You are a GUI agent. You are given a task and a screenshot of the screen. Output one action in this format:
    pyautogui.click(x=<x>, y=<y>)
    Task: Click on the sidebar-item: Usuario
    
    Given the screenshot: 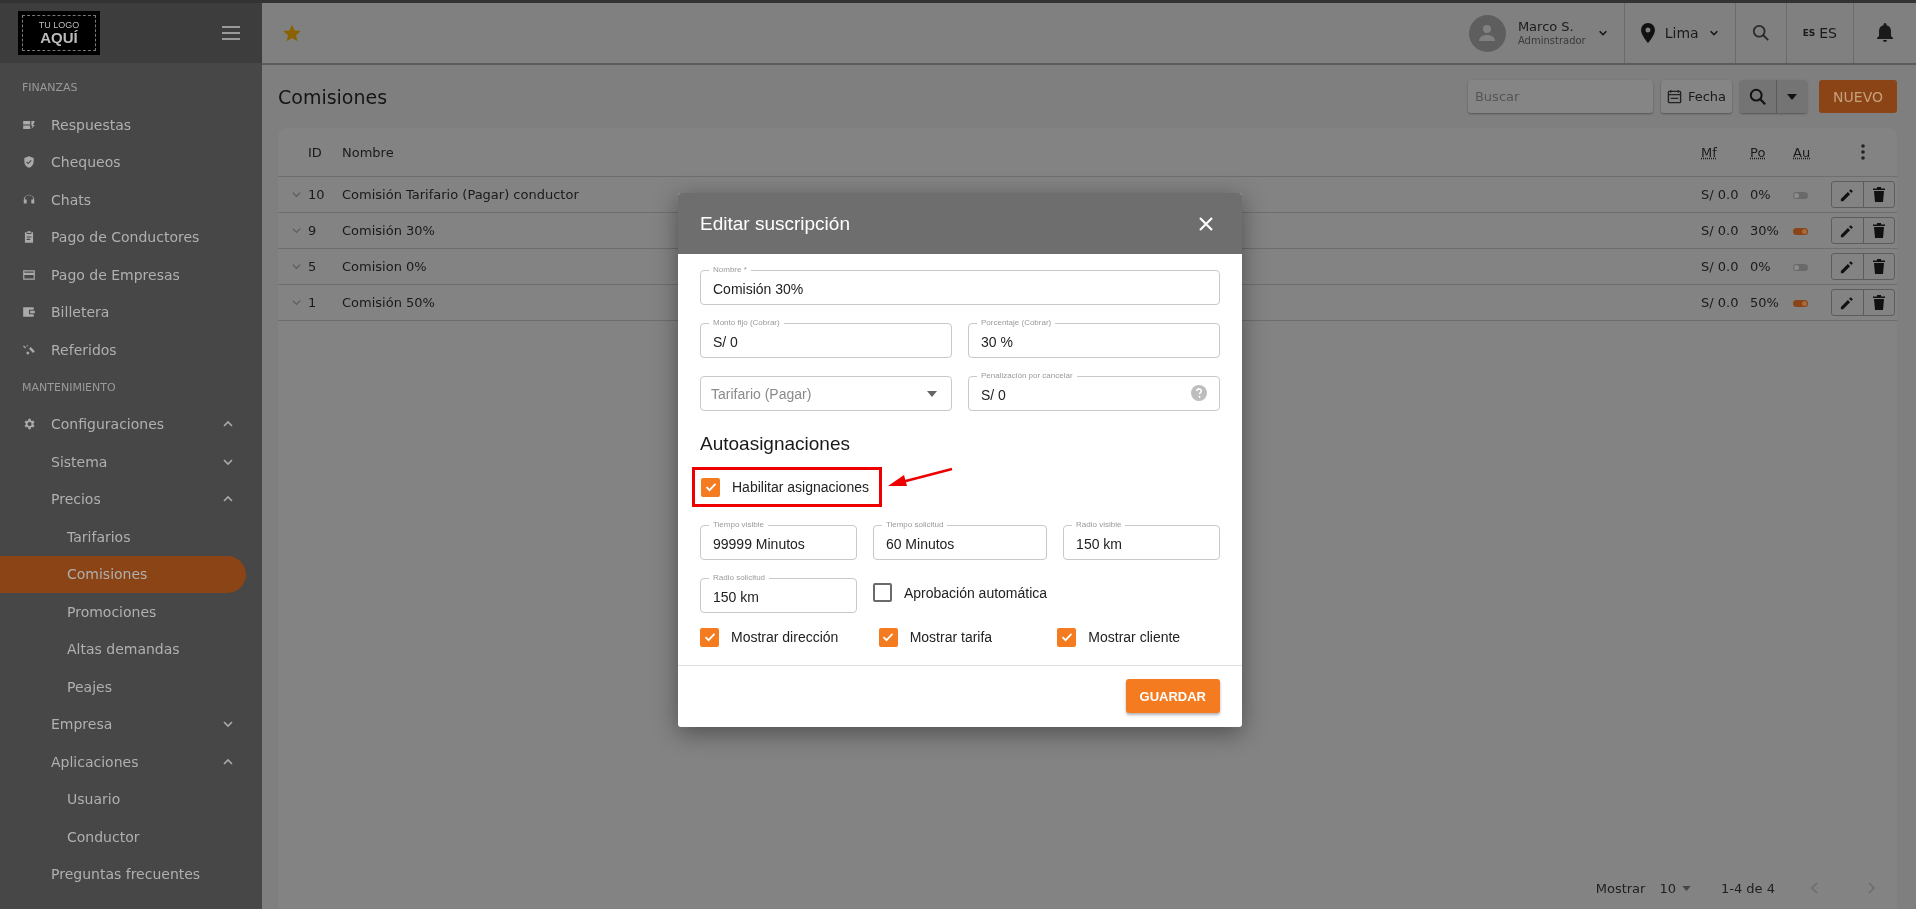 What is the action you would take?
    pyautogui.click(x=123, y=799)
    